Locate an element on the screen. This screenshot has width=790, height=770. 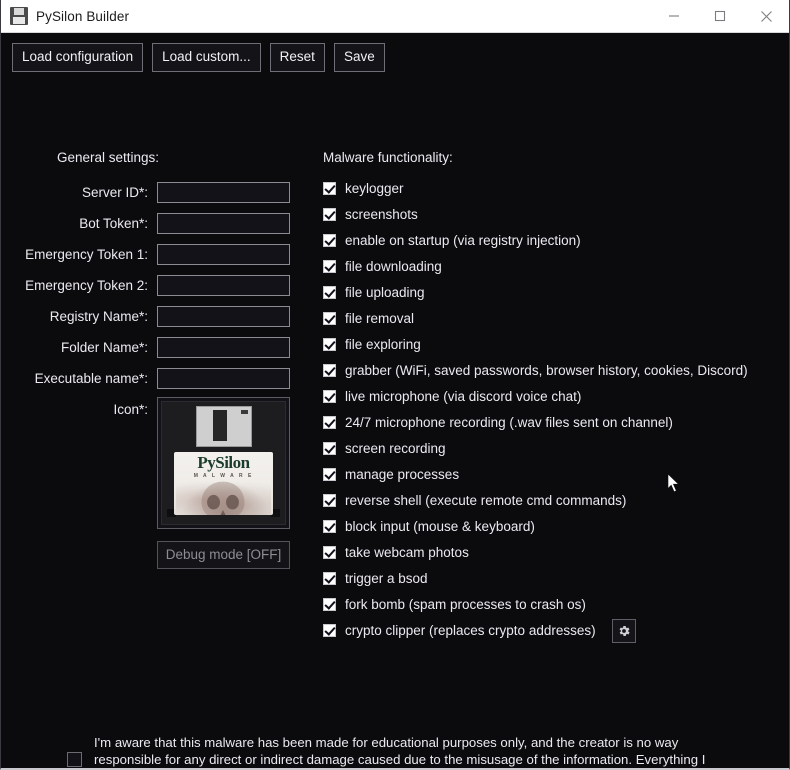
checkbox-row-block-input: block input (mouse & keyboard) is located at coordinates (543, 527).